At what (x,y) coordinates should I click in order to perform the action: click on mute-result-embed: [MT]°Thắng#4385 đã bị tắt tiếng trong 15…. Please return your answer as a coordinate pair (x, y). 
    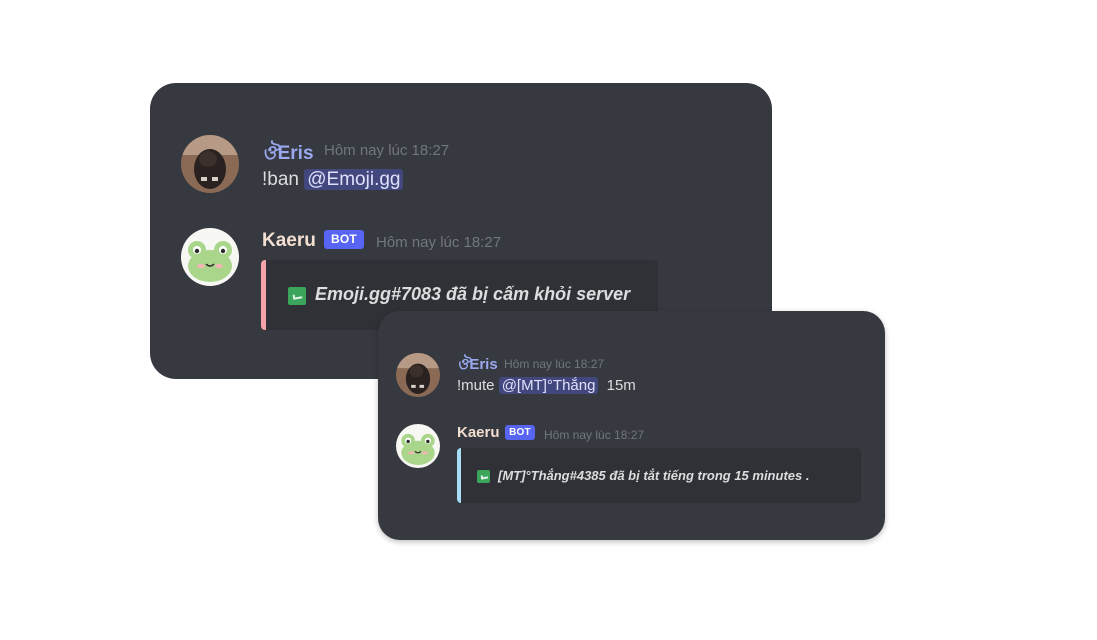
    Looking at the image, I should click on (659, 475).